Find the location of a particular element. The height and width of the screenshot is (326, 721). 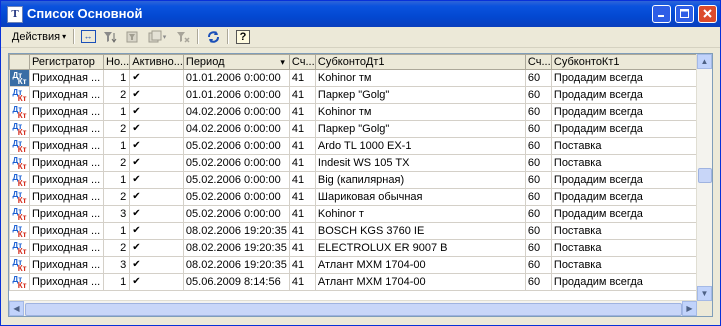

cell-line-number: 2 is located at coordinates (116, 129).